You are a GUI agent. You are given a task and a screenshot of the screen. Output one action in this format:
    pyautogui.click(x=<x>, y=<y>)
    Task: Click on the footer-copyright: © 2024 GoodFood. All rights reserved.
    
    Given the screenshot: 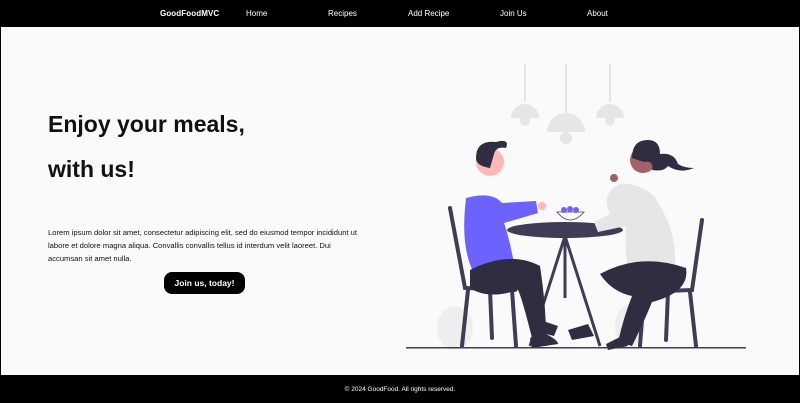 What is the action you would take?
    pyautogui.click(x=400, y=389)
    